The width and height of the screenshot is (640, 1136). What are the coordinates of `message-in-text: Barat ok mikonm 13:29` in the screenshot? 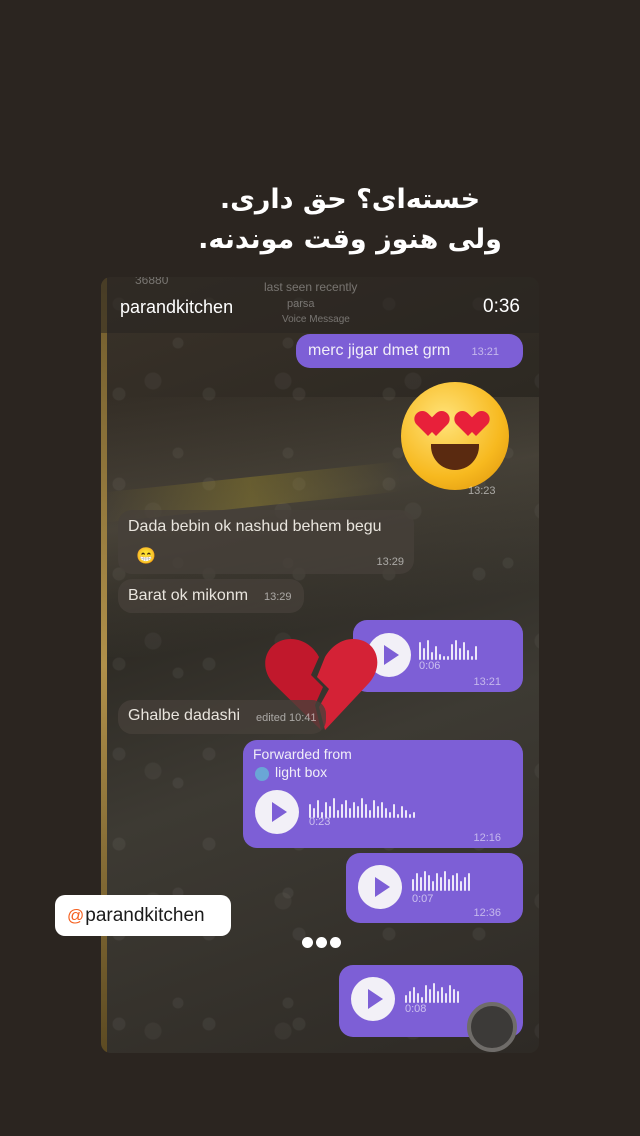 It's located at (211, 596).